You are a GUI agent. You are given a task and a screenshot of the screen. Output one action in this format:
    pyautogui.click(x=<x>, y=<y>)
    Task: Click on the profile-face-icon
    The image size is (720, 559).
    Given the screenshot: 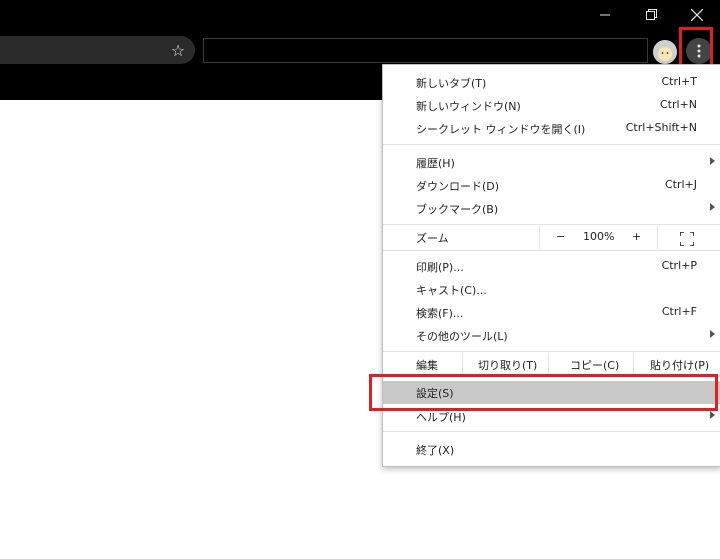 What is the action you would take?
    pyautogui.click(x=665, y=52)
    